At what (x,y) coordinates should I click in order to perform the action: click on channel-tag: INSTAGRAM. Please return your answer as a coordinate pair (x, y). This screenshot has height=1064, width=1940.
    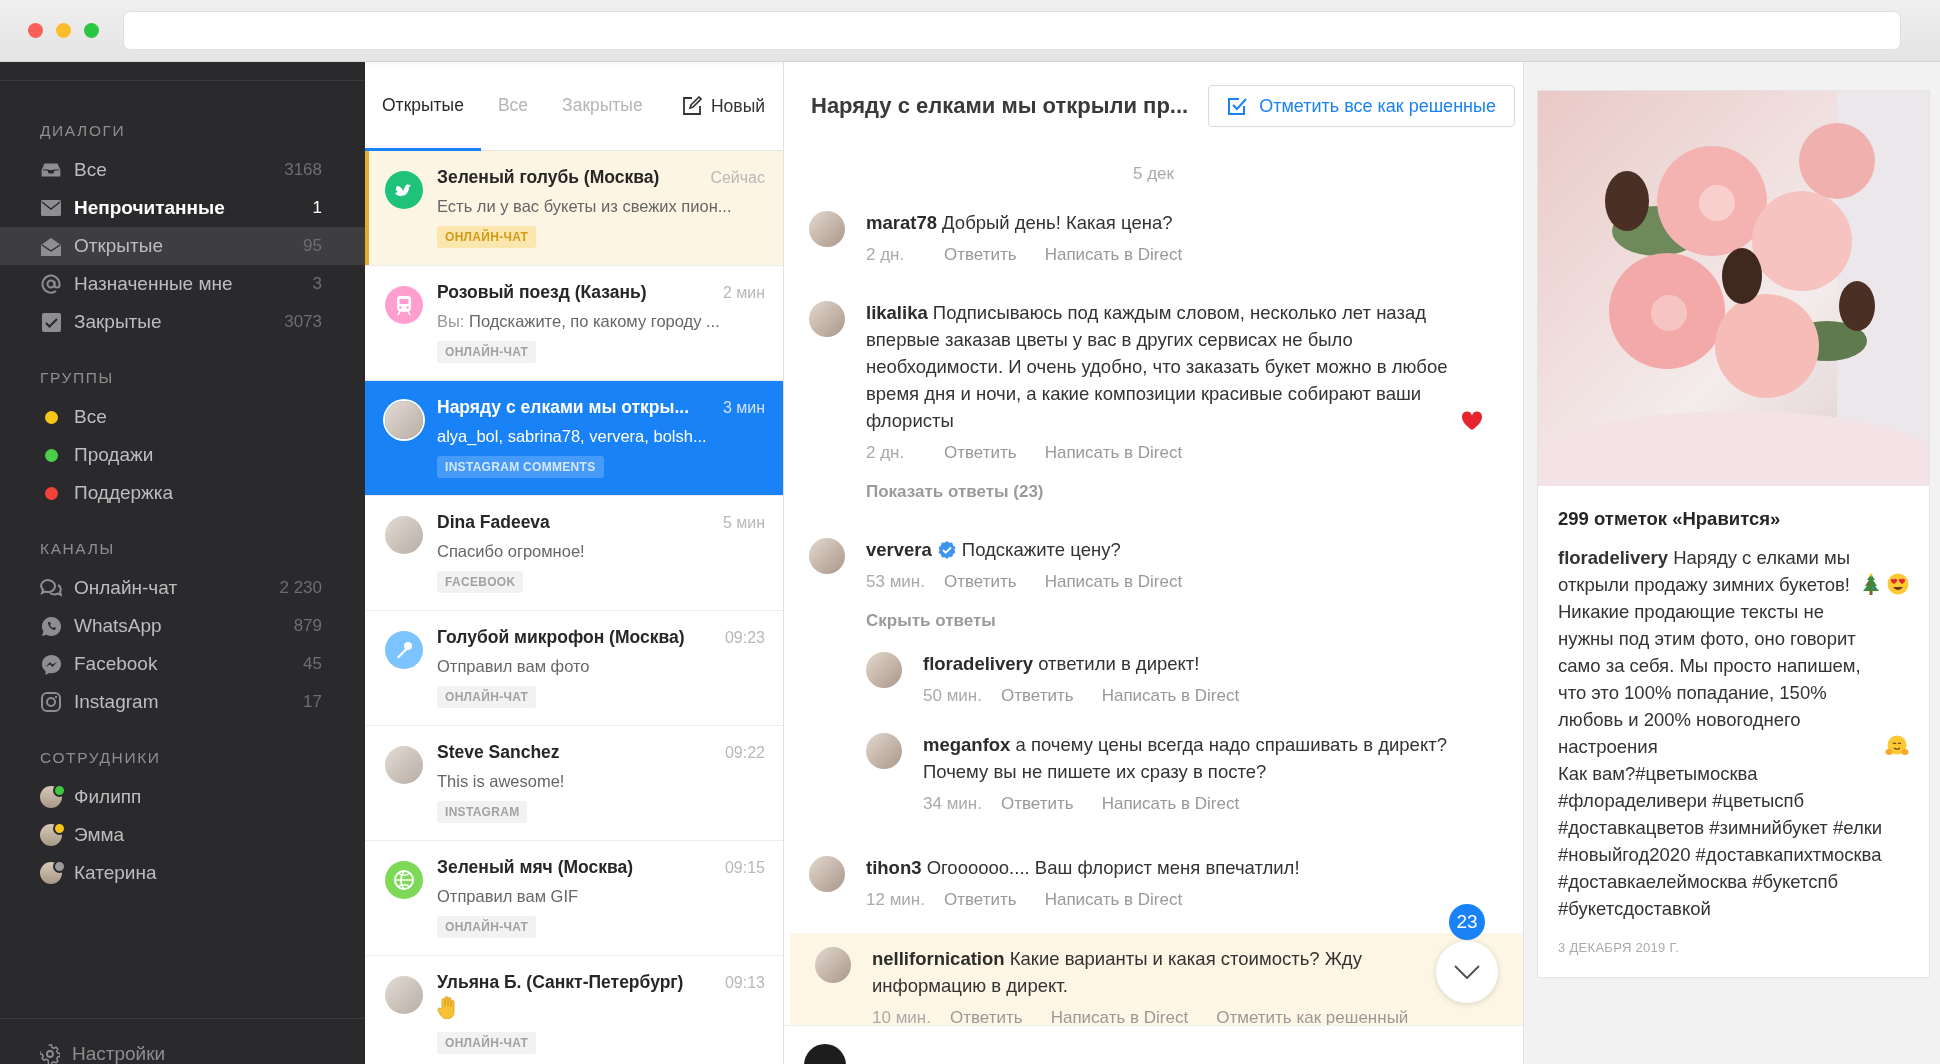
    Looking at the image, I should click on (482, 812).